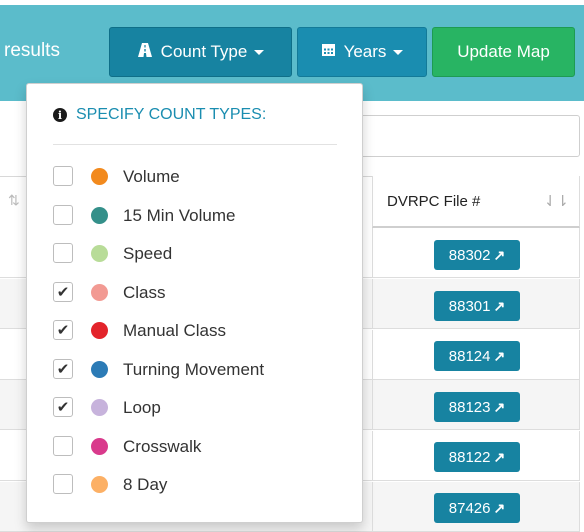  I want to click on road-icon, so click(145, 52).